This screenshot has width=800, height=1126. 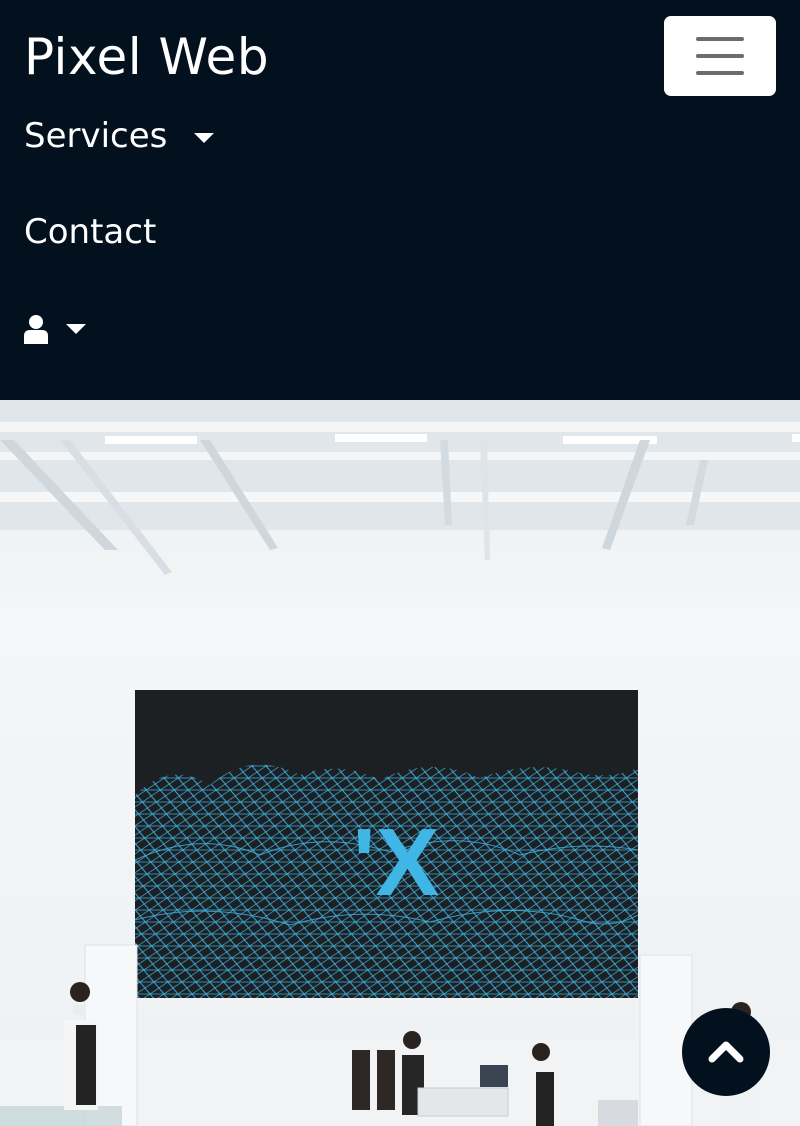 I want to click on chevron-up-icon, so click(x=726, y=1052).